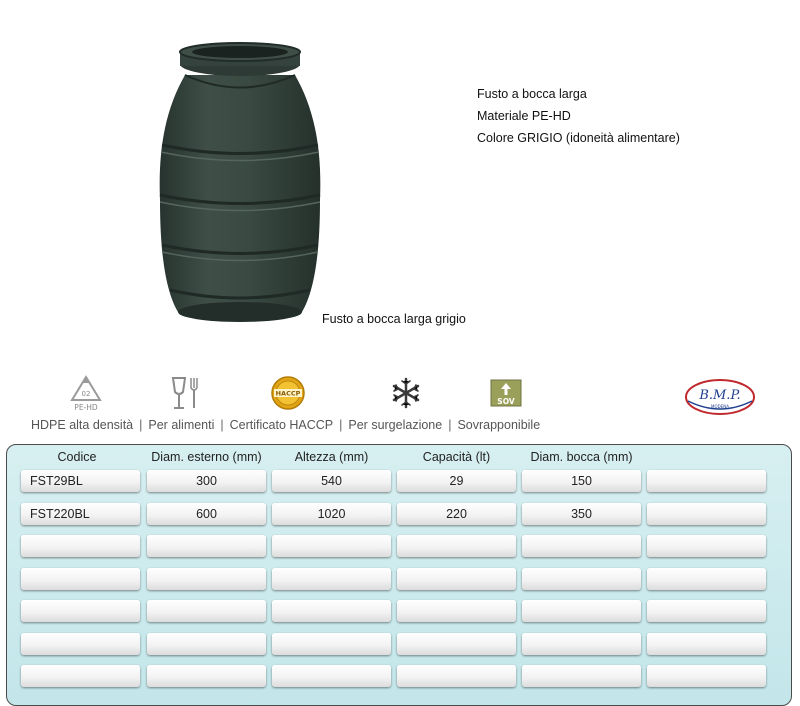 The width and height of the screenshot is (800, 706). I want to click on table-cell: 350, so click(581, 513).